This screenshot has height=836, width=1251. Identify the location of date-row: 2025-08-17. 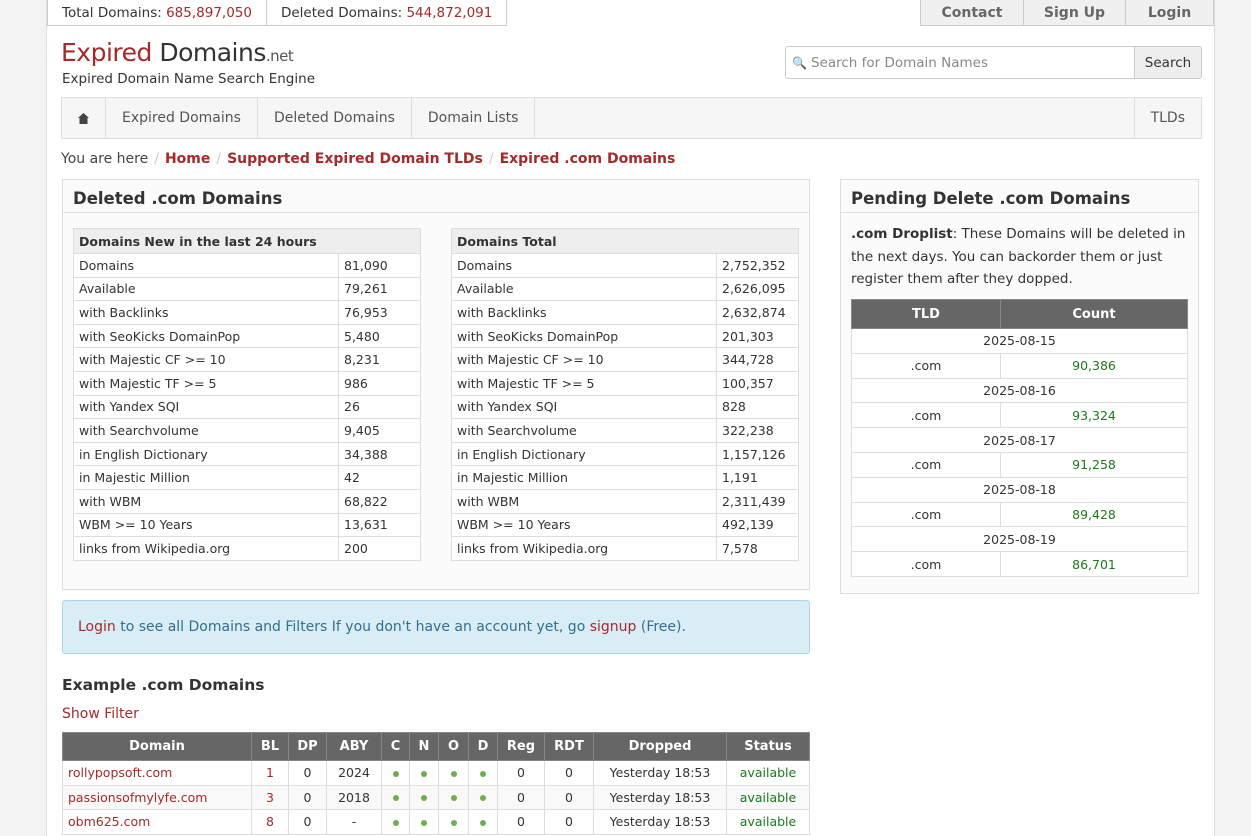
(1019, 440).